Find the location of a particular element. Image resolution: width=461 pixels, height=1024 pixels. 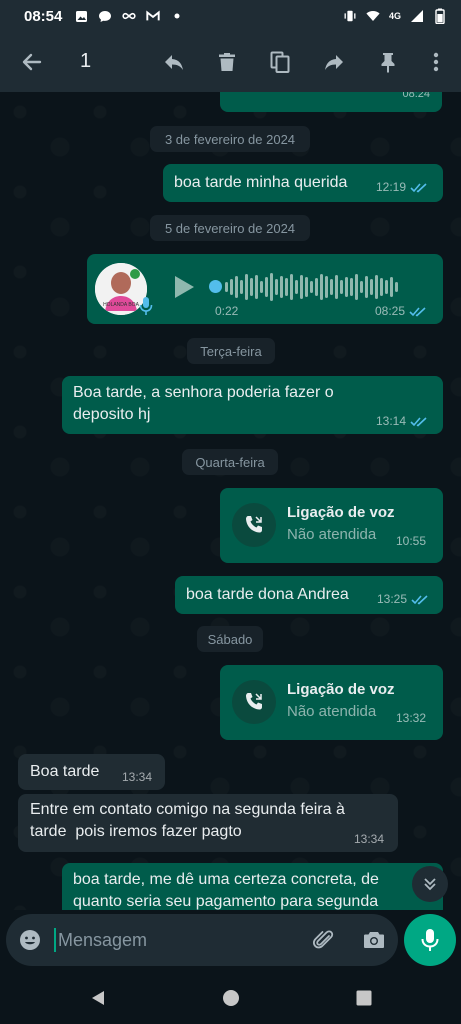

system-navigation-bar is located at coordinates (230, 997).